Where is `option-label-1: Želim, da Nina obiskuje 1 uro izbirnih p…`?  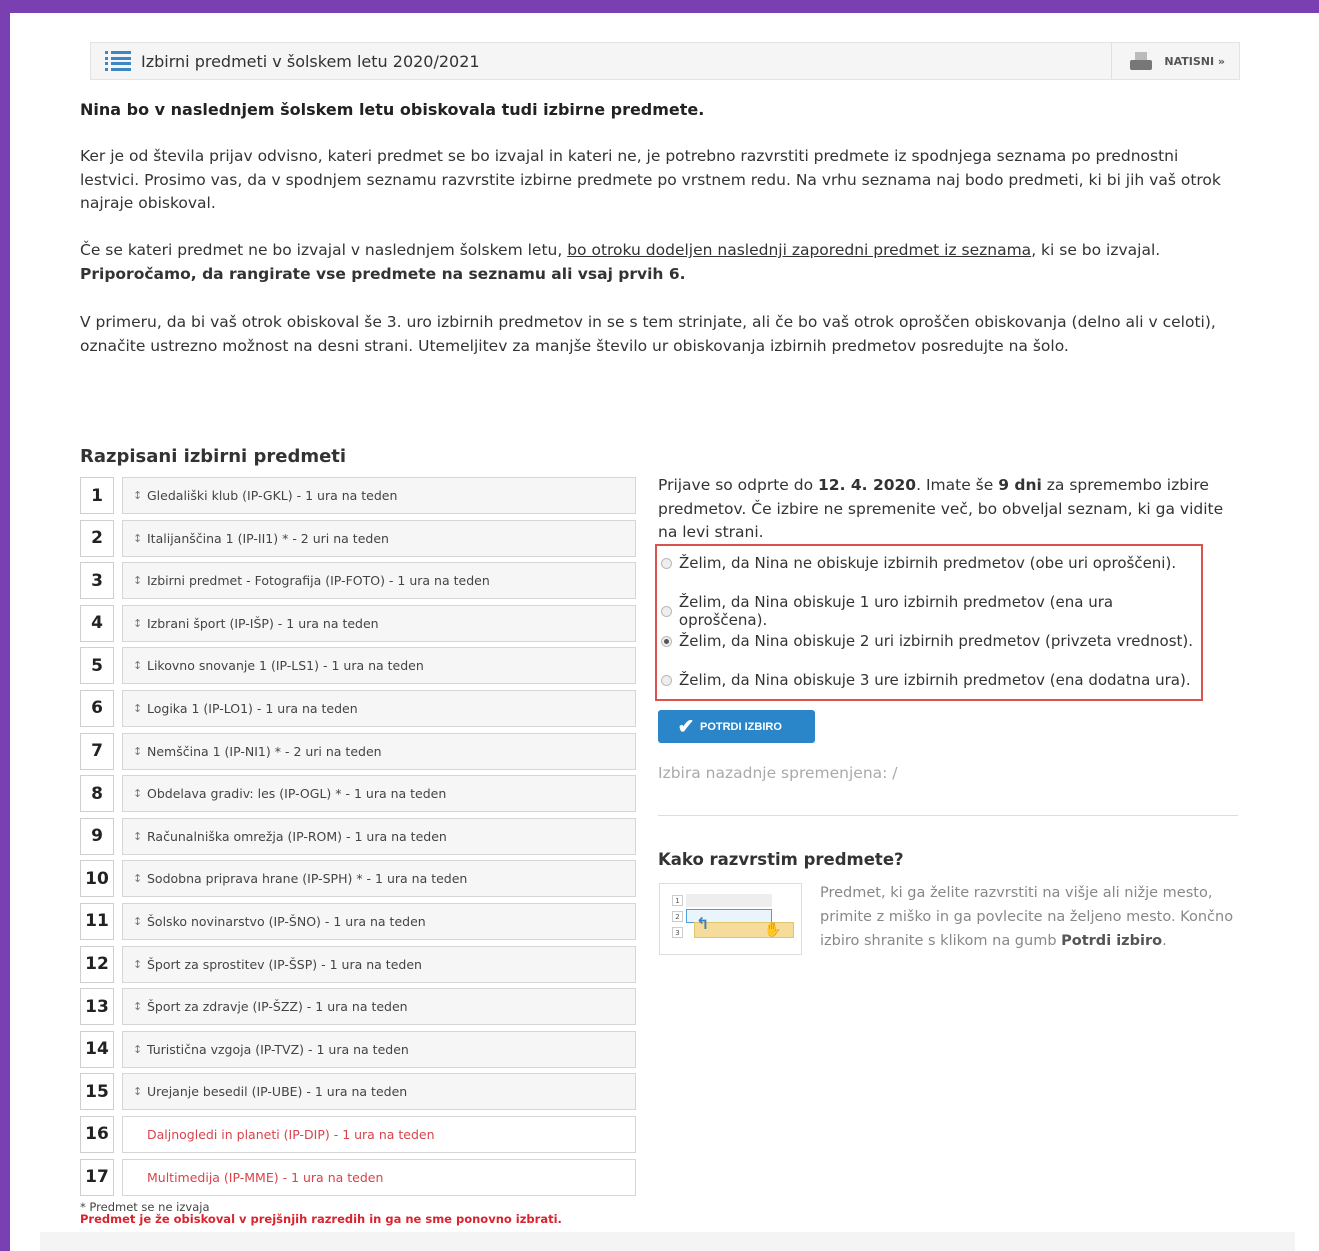 option-label-1: Želim, da Nina obiskuje 1 uro izbirnih p… is located at coordinates (896, 611).